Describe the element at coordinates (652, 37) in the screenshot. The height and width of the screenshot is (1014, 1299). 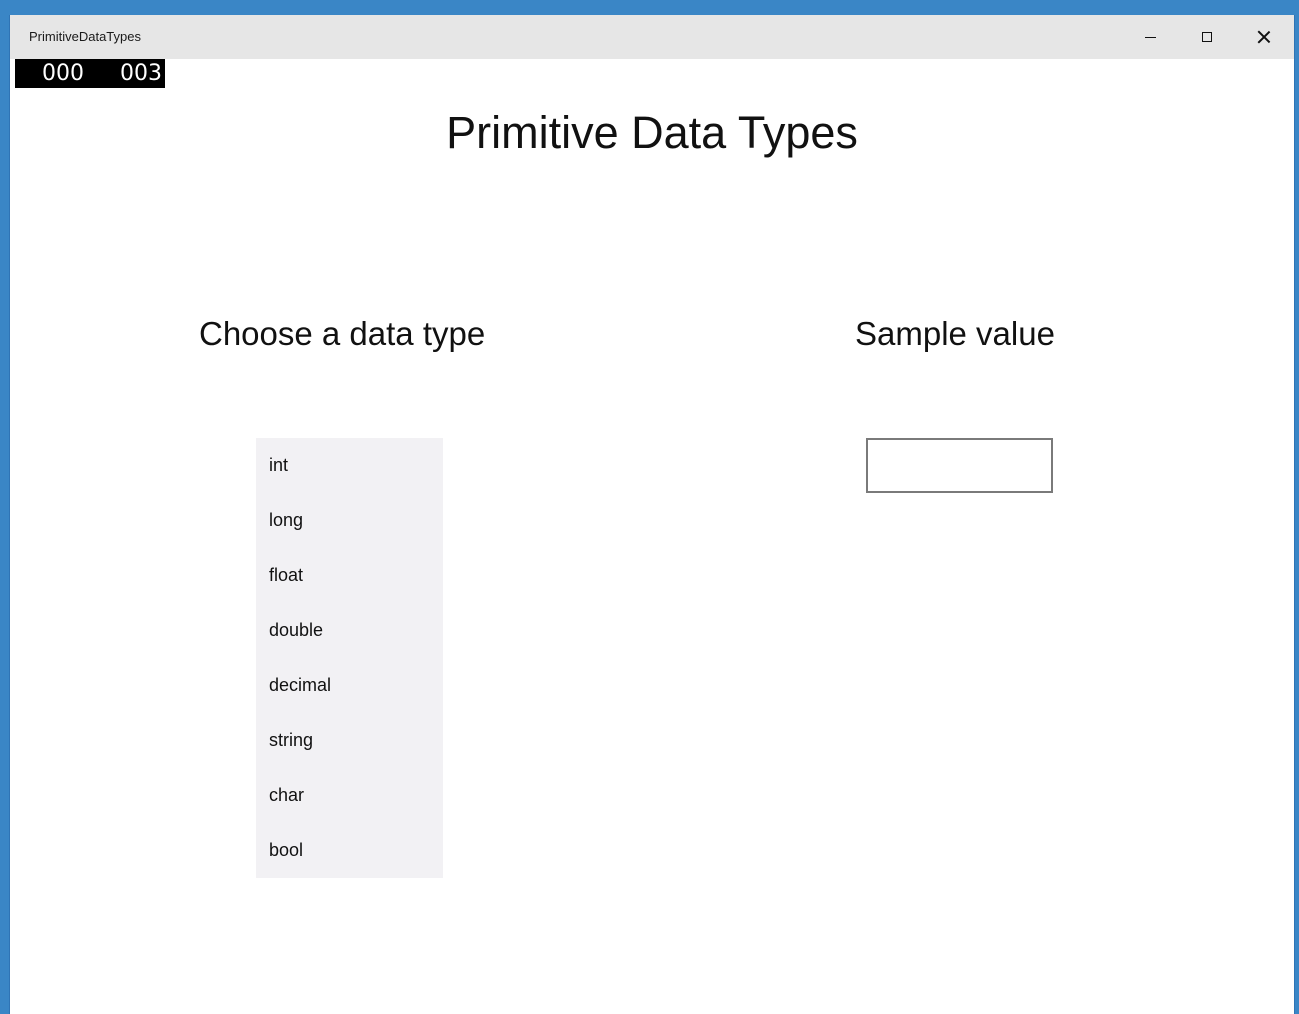
I see `title-bar: PrimitiveDataTypes` at that location.